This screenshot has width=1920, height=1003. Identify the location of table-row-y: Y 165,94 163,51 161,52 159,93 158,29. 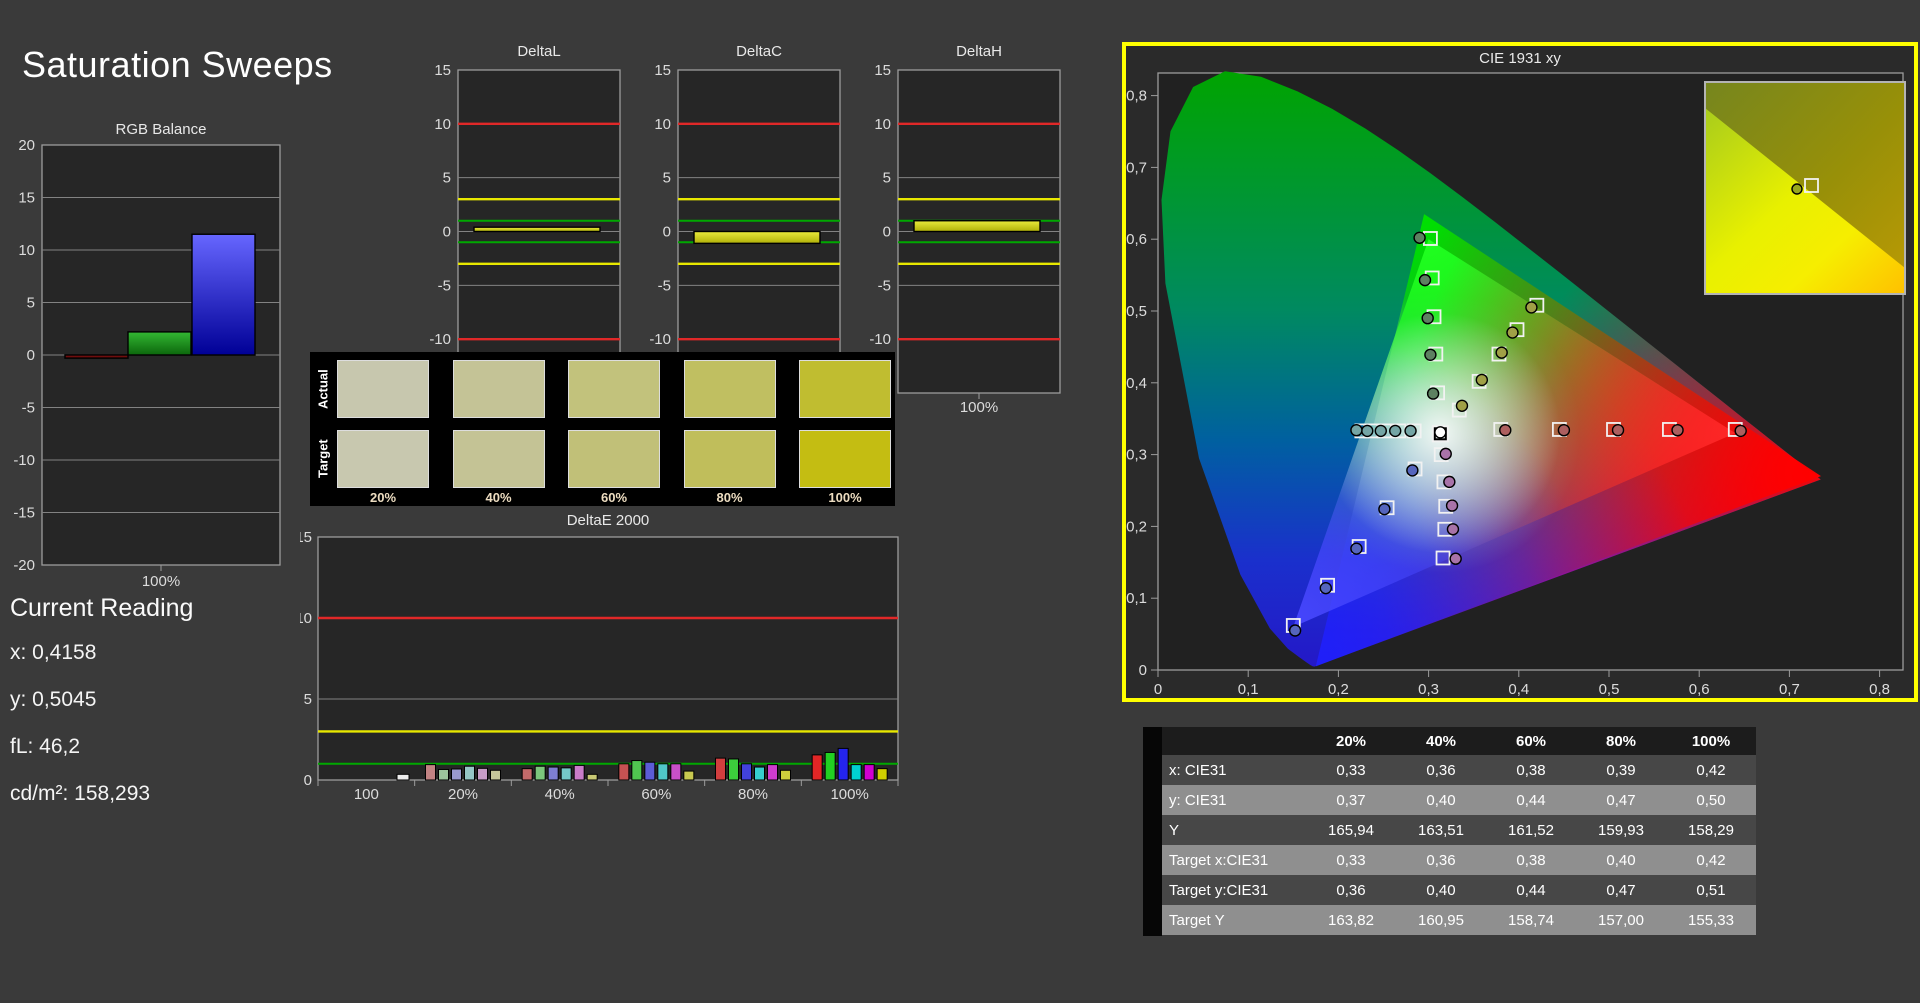
(1459, 830).